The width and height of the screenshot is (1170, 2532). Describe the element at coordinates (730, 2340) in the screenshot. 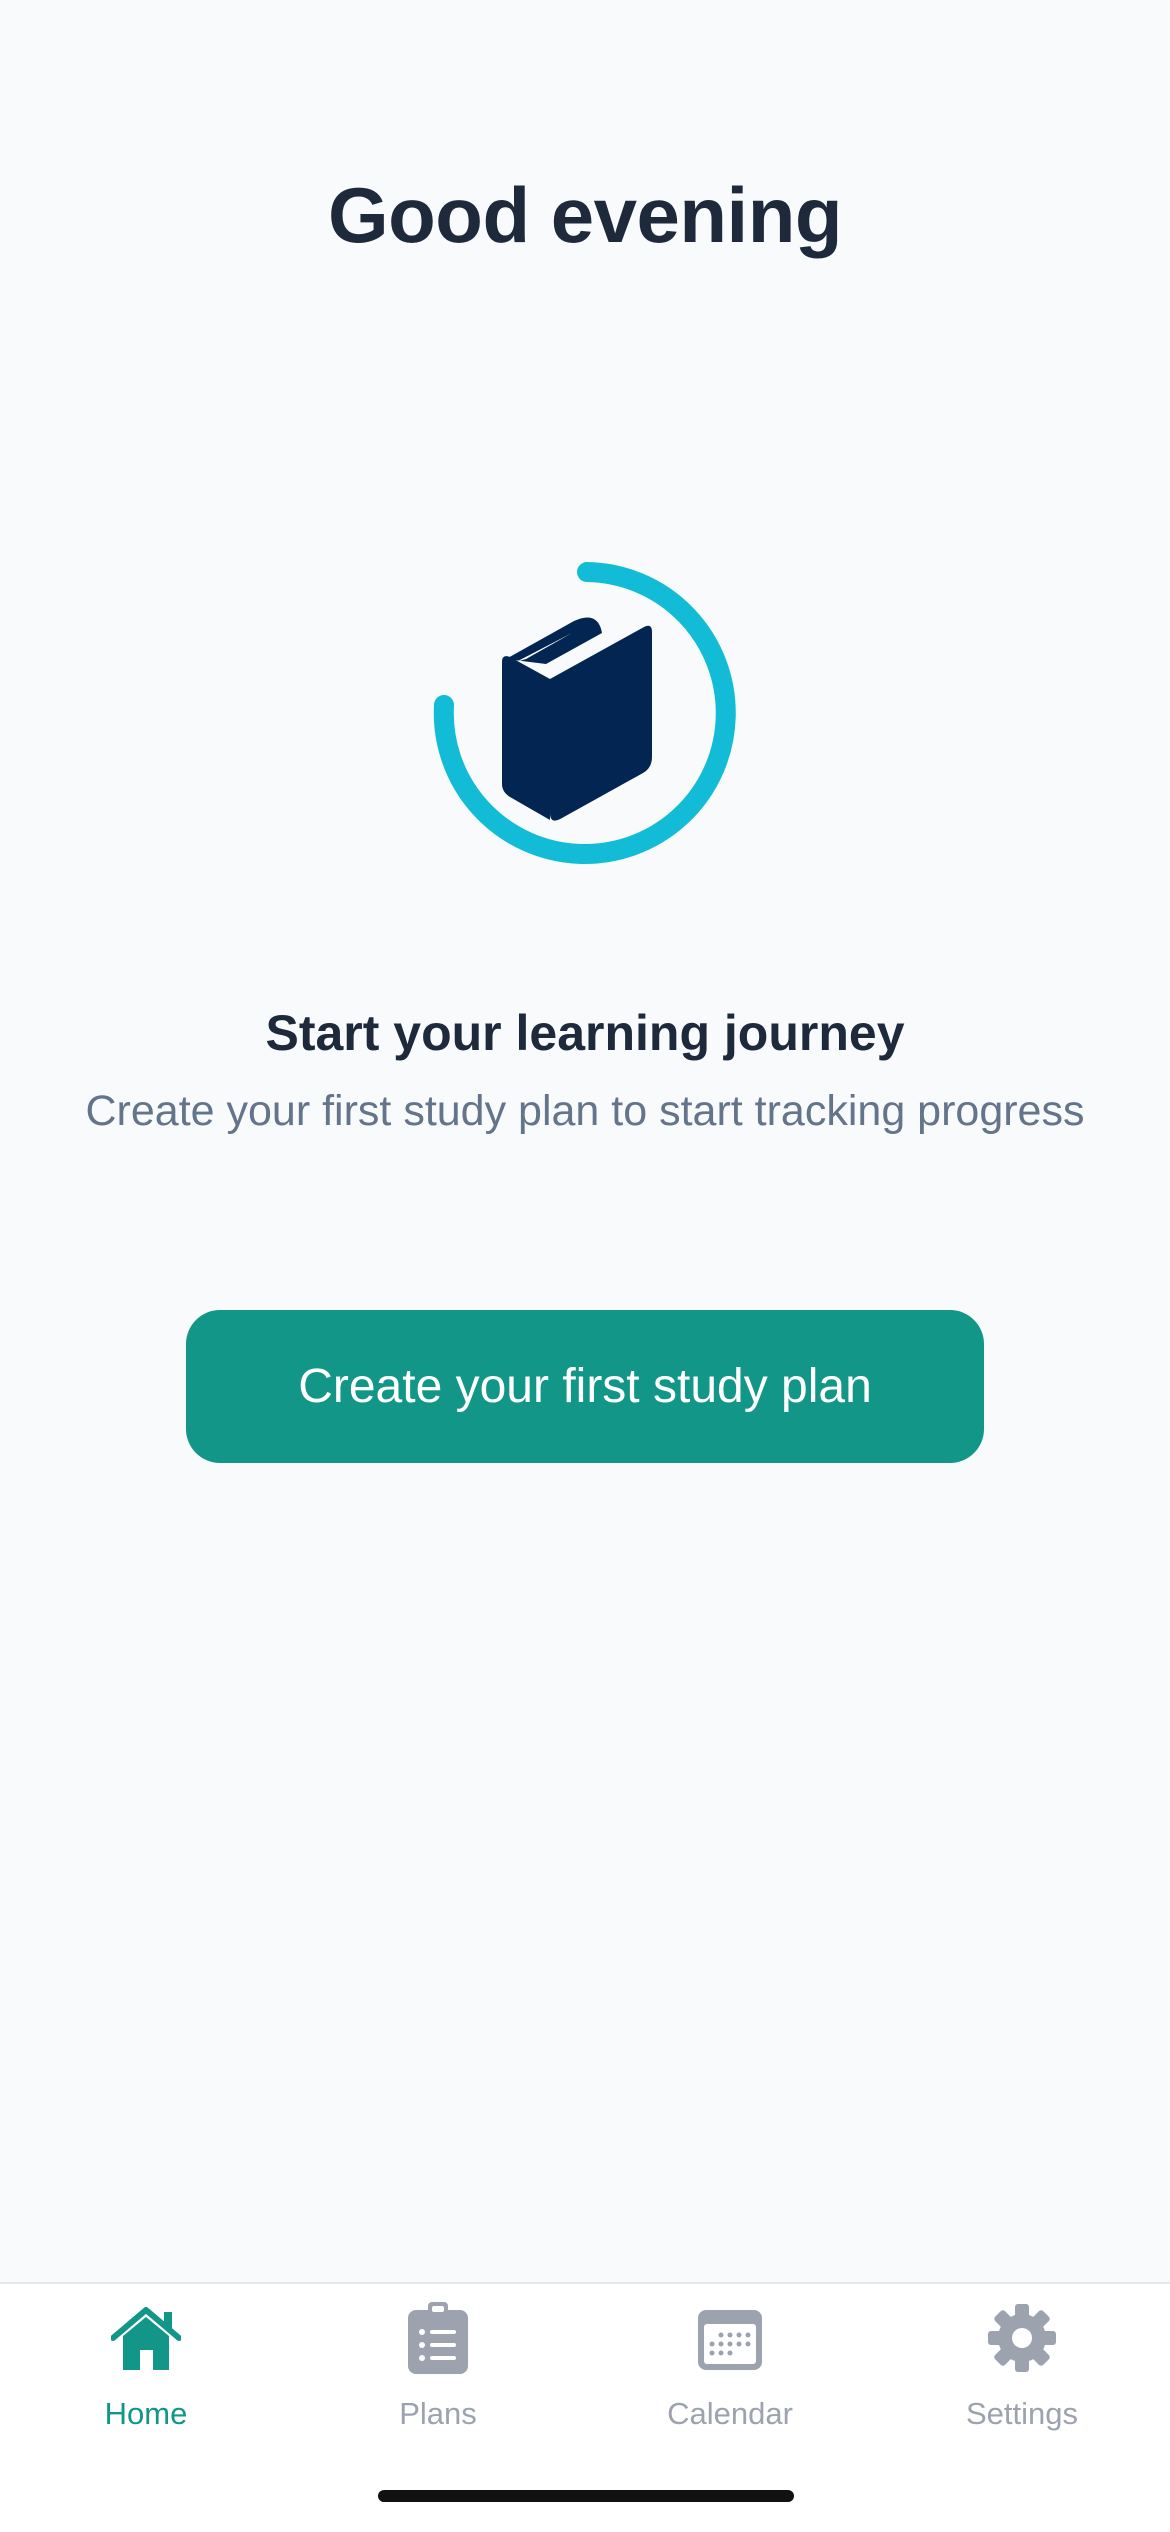

I see `calendar-icon` at that location.